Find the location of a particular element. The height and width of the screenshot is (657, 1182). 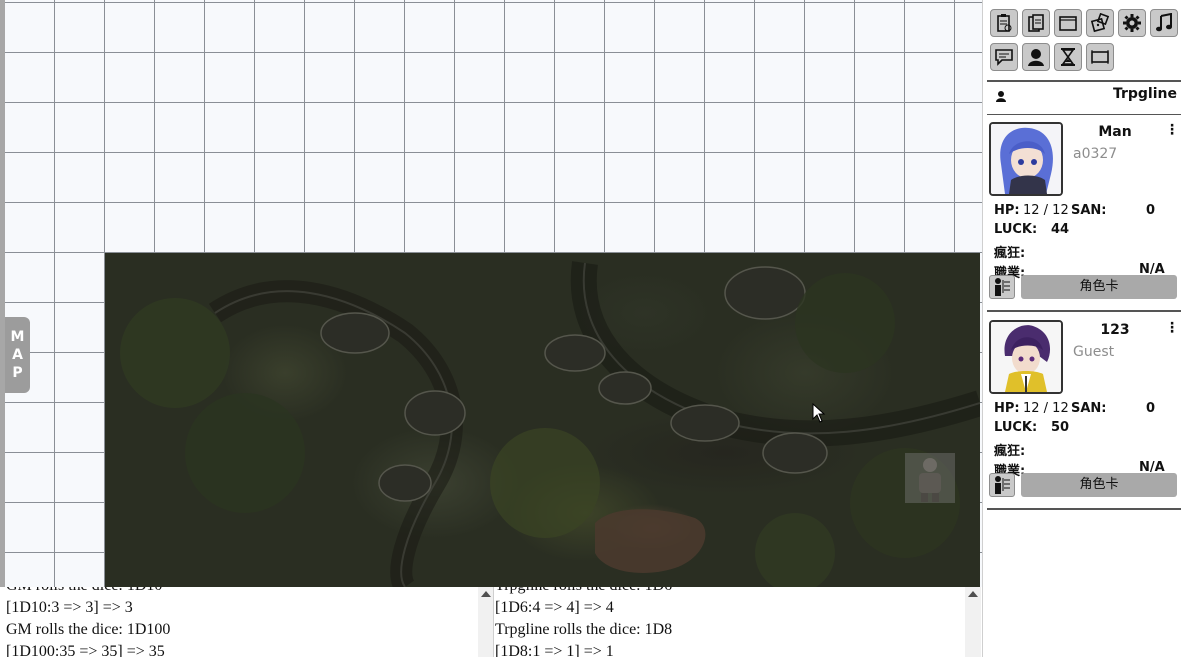

user-icon is located at coordinates (1001, 96).